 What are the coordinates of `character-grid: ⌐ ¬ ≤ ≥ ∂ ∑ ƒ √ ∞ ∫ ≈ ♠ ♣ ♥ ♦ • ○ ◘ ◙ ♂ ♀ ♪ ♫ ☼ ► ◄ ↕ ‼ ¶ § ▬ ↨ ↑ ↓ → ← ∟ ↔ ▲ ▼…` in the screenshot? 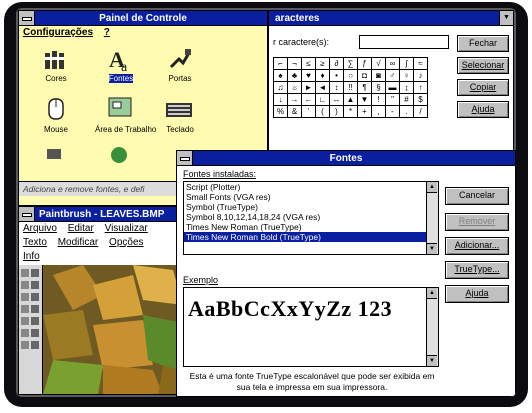 It's located at (350, 87).